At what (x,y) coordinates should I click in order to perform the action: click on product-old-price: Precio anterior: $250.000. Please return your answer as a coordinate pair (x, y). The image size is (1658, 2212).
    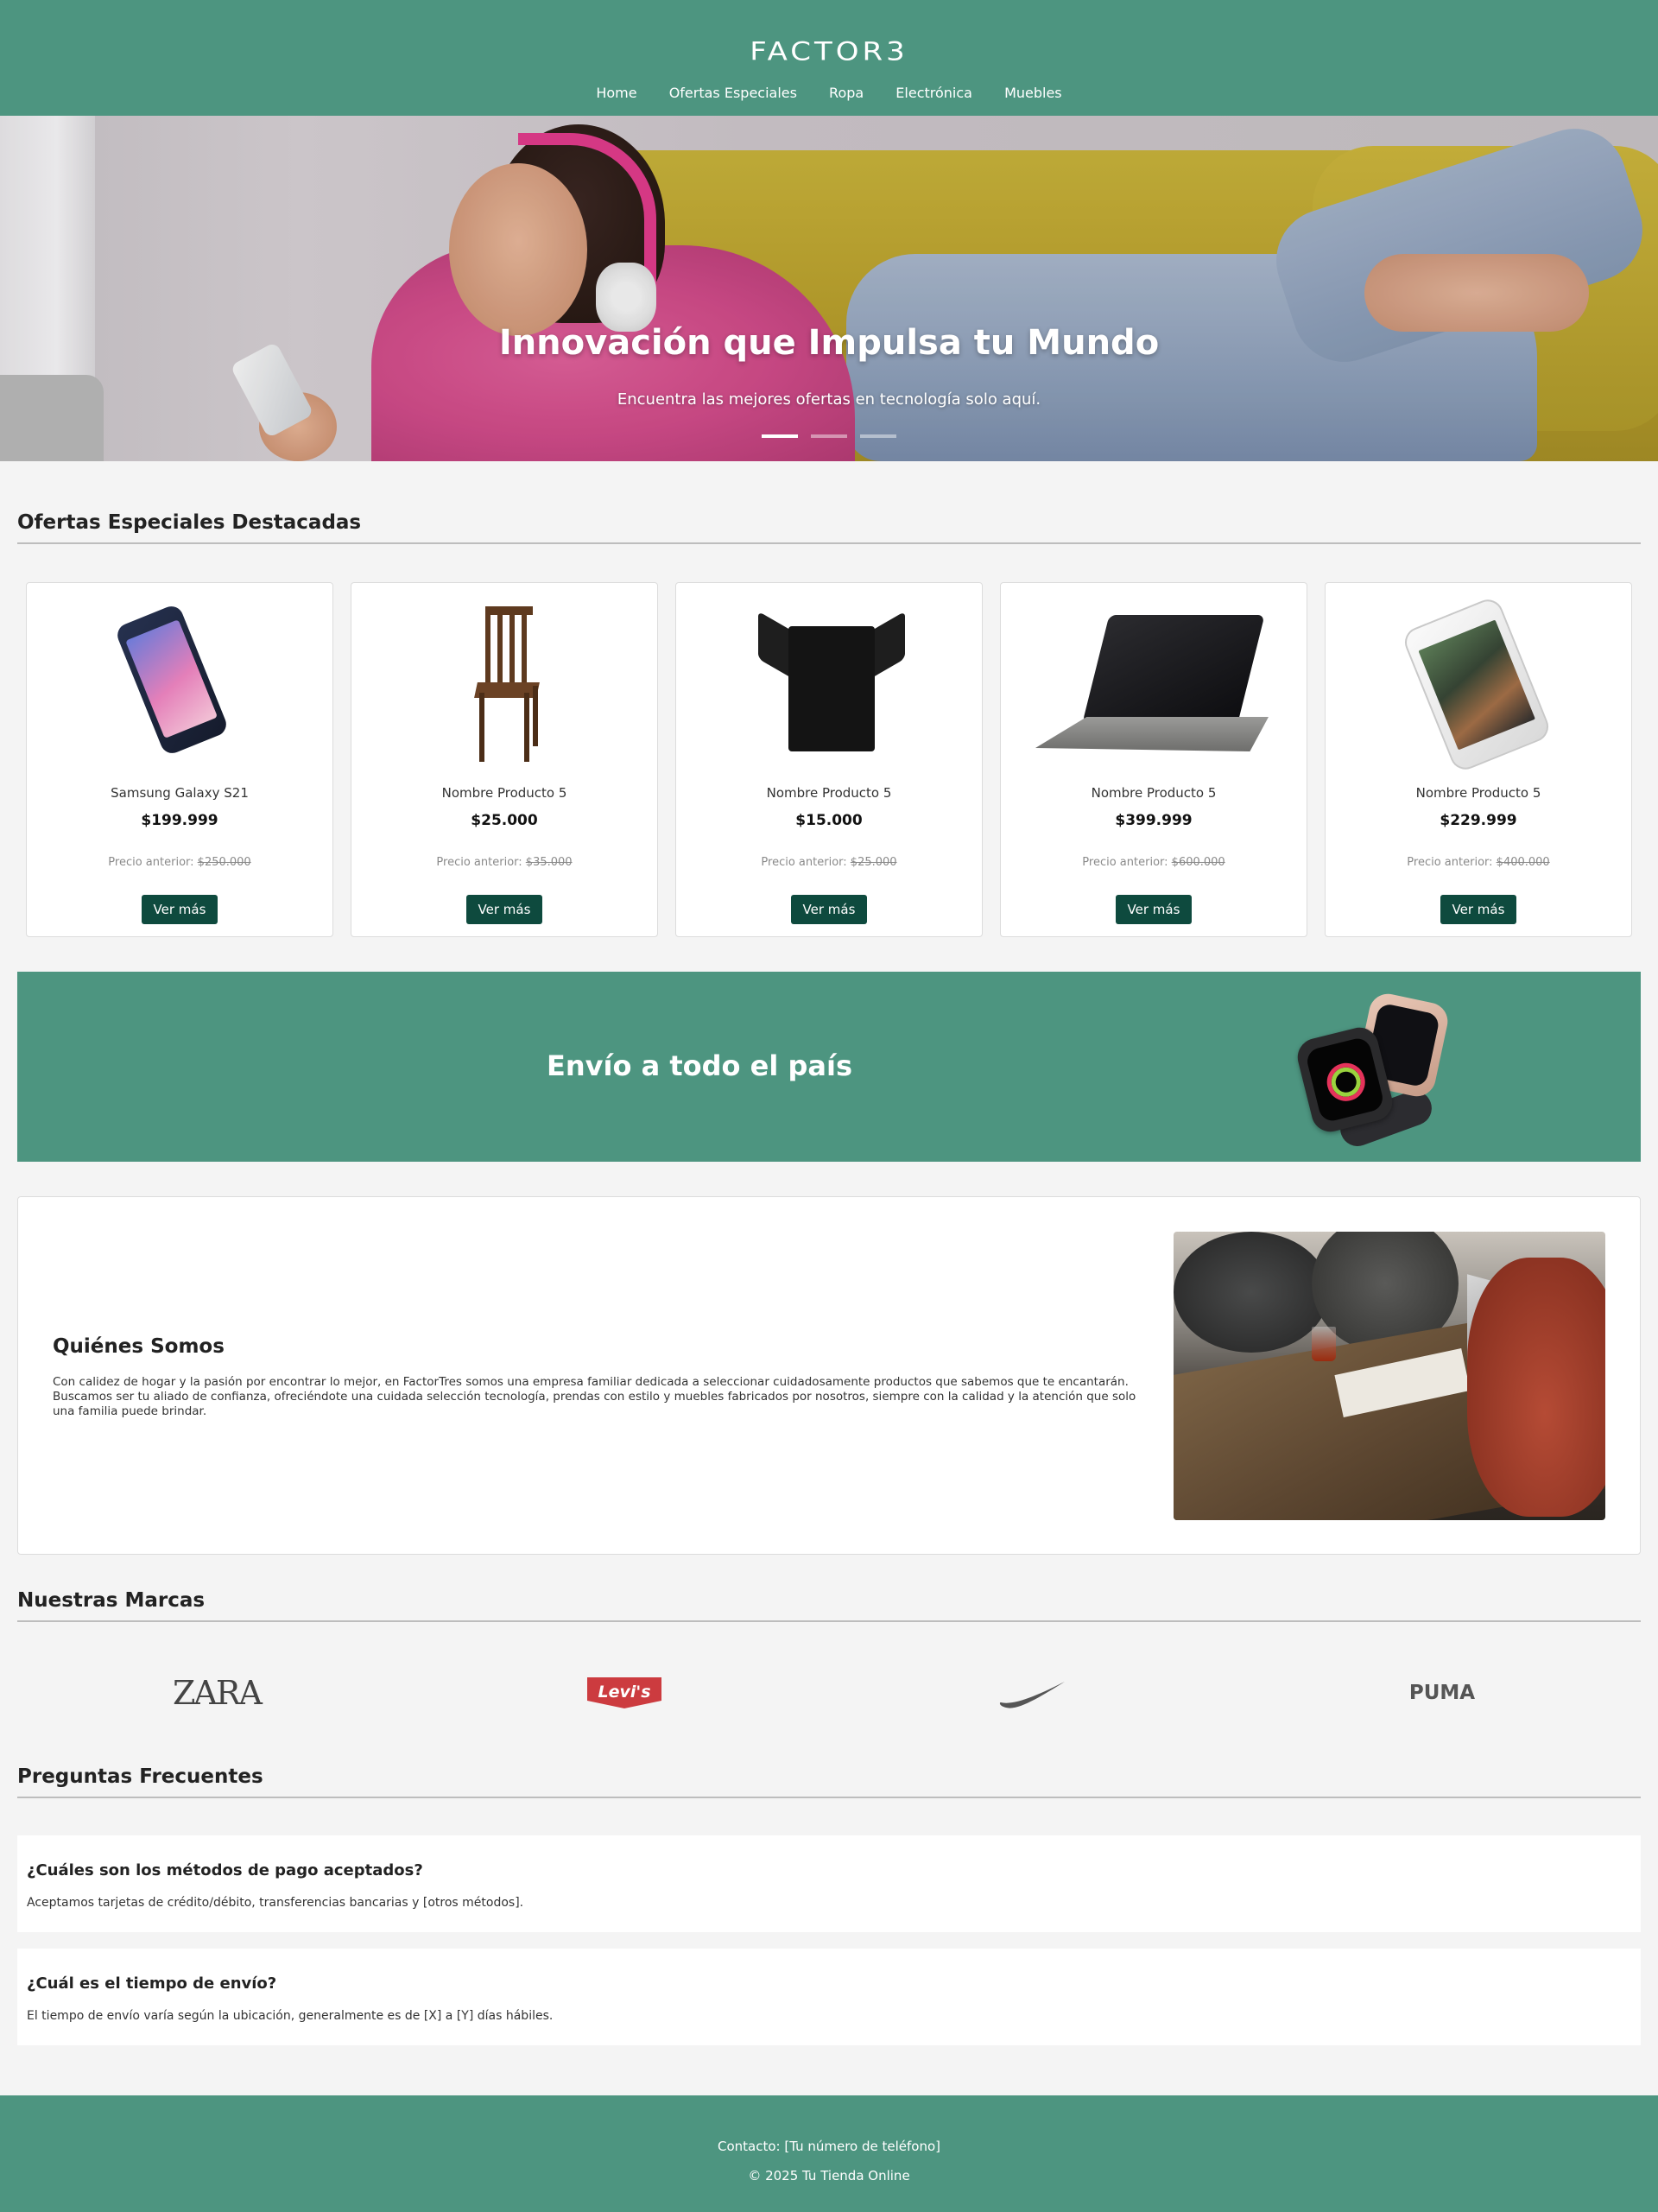
    Looking at the image, I should click on (180, 862).